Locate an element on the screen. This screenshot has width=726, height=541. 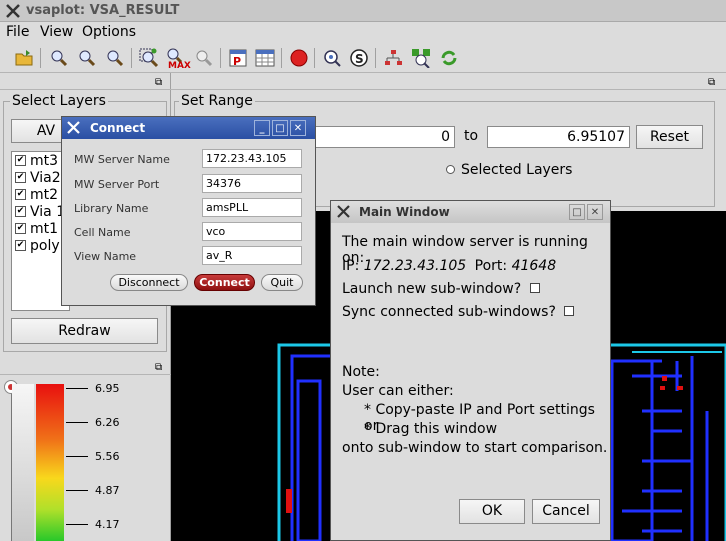
menu-view: View is located at coordinates (56, 32).